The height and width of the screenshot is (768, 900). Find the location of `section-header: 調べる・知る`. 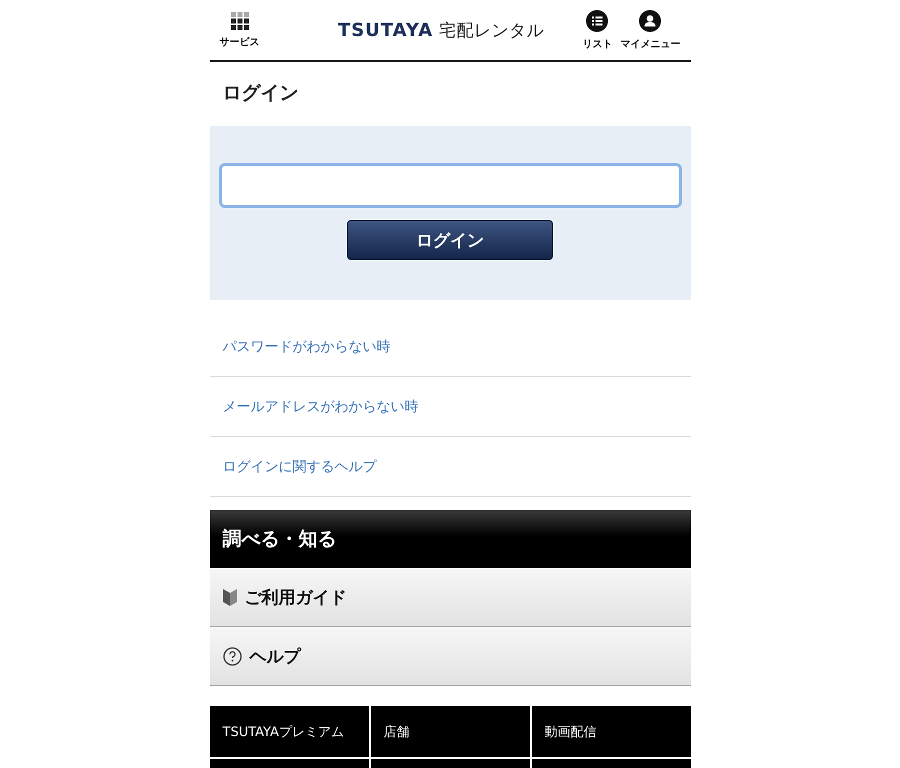

section-header: 調べる・知る is located at coordinates (450, 539).